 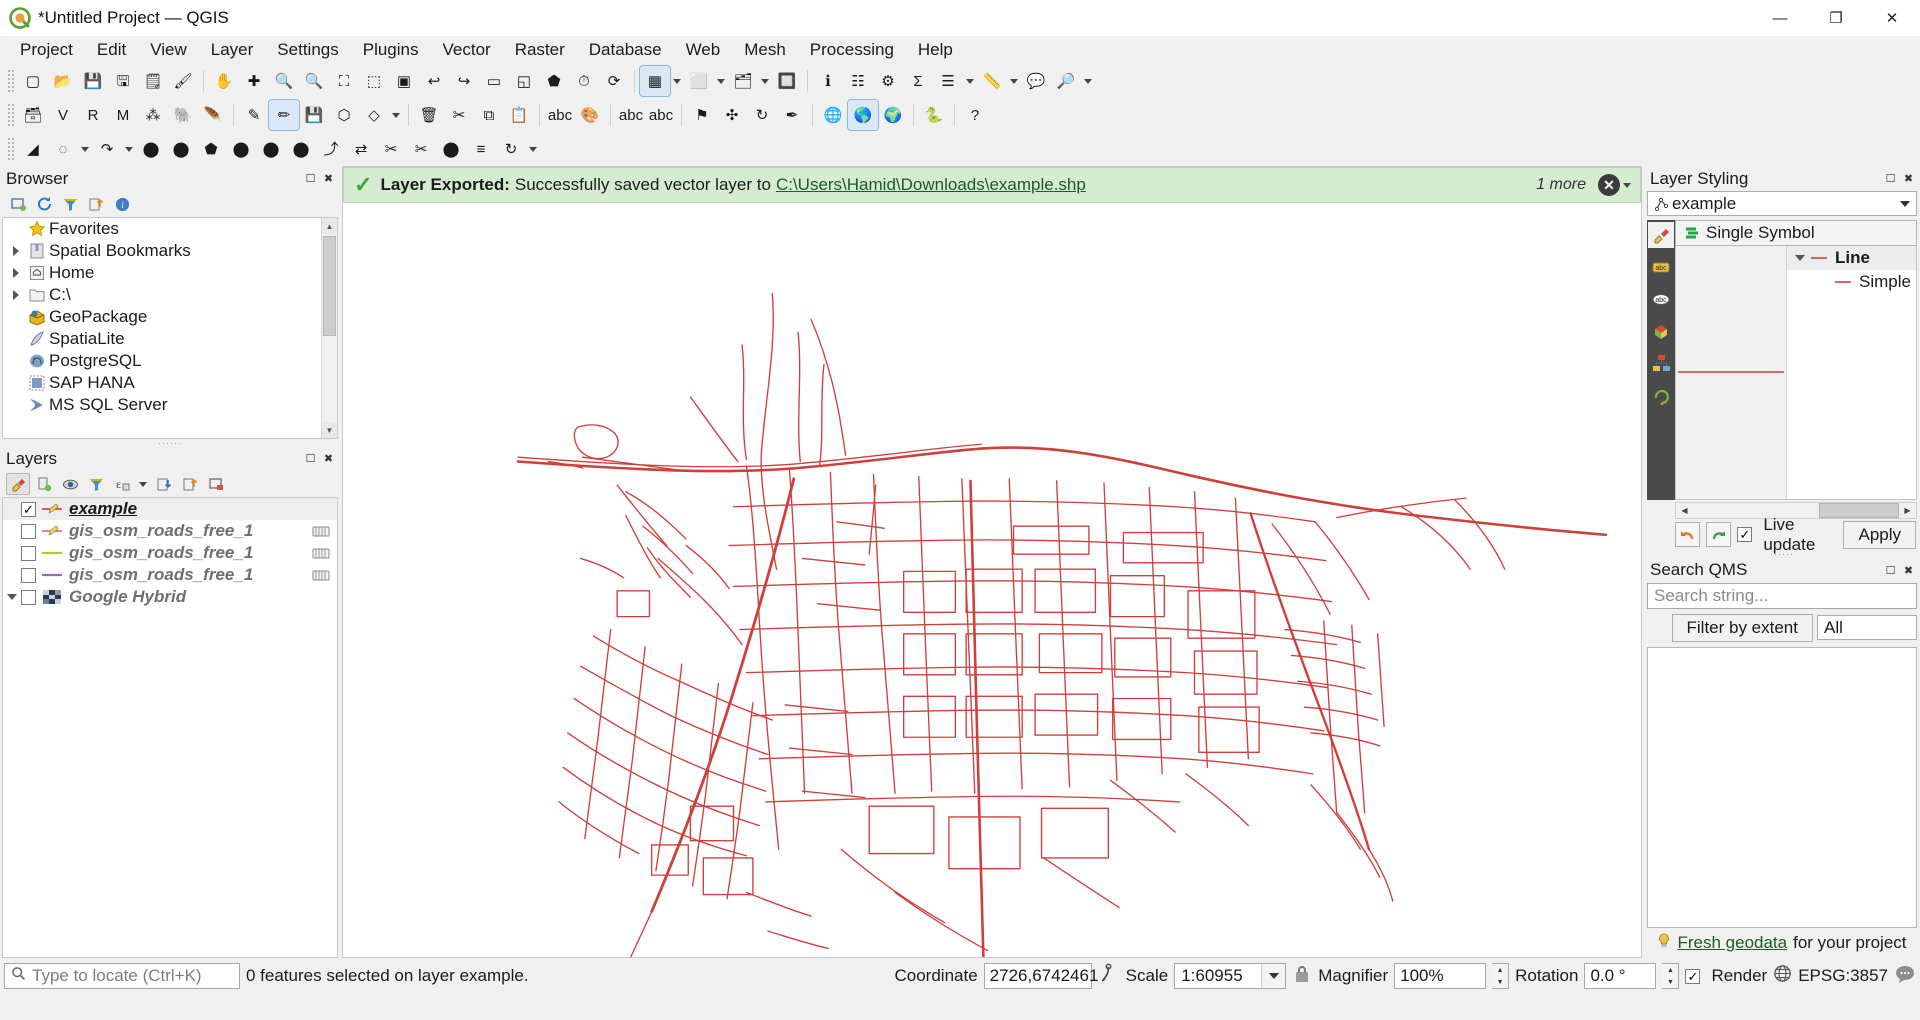 What do you see at coordinates (762, 115) in the screenshot?
I see `rotate-label-icon: ↻` at bounding box center [762, 115].